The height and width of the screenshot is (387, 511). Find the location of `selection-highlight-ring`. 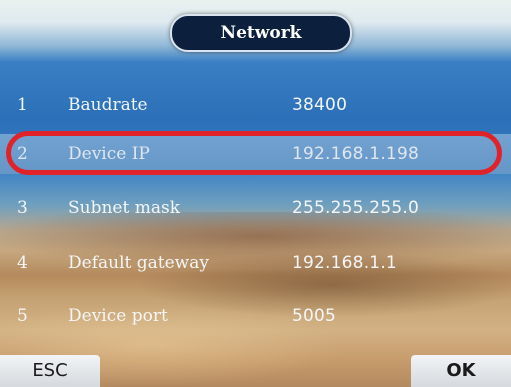

selection-highlight-ring is located at coordinates (254, 153).